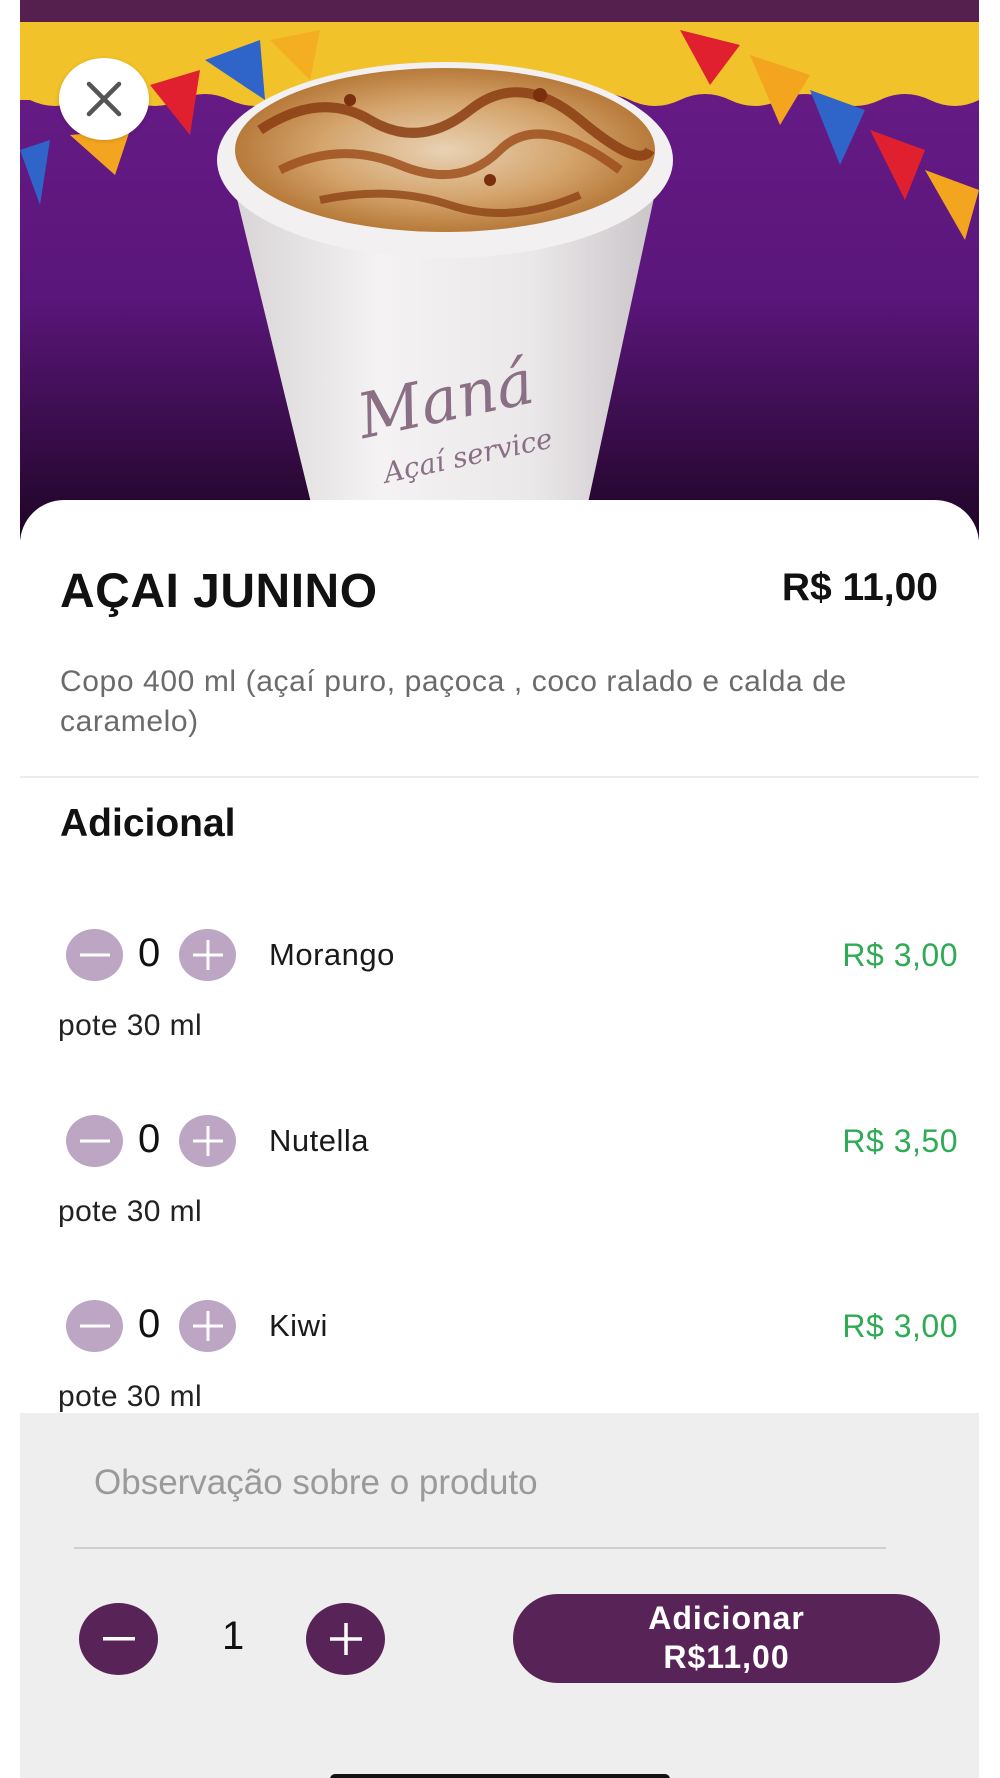 The width and height of the screenshot is (1000, 1778). I want to click on right-margin, so click(989, 889).